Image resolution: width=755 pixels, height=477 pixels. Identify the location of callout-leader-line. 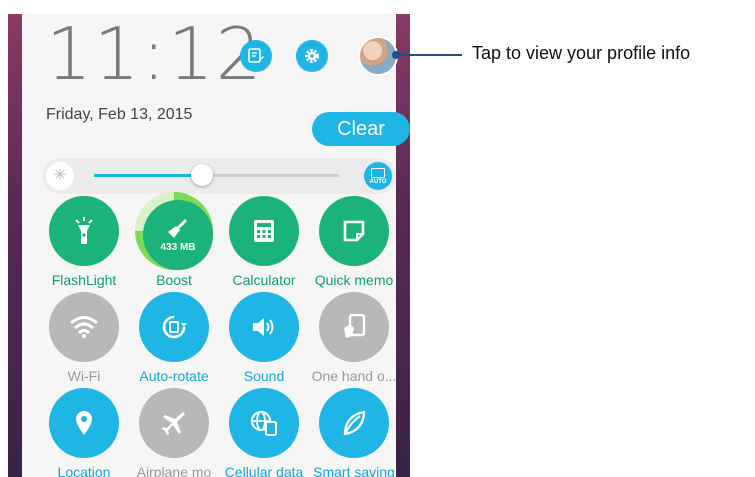
(429, 55).